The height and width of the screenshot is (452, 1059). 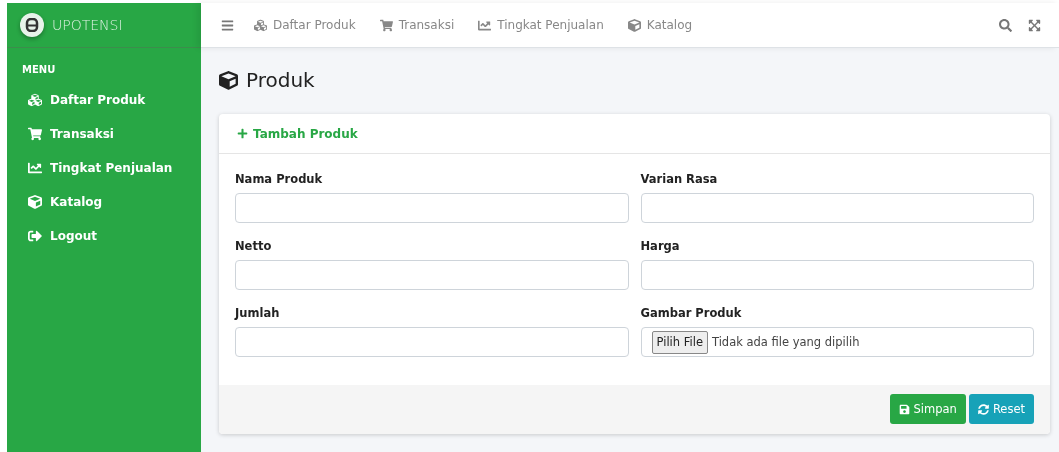 I want to click on floppy-icon, so click(x=904, y=409).